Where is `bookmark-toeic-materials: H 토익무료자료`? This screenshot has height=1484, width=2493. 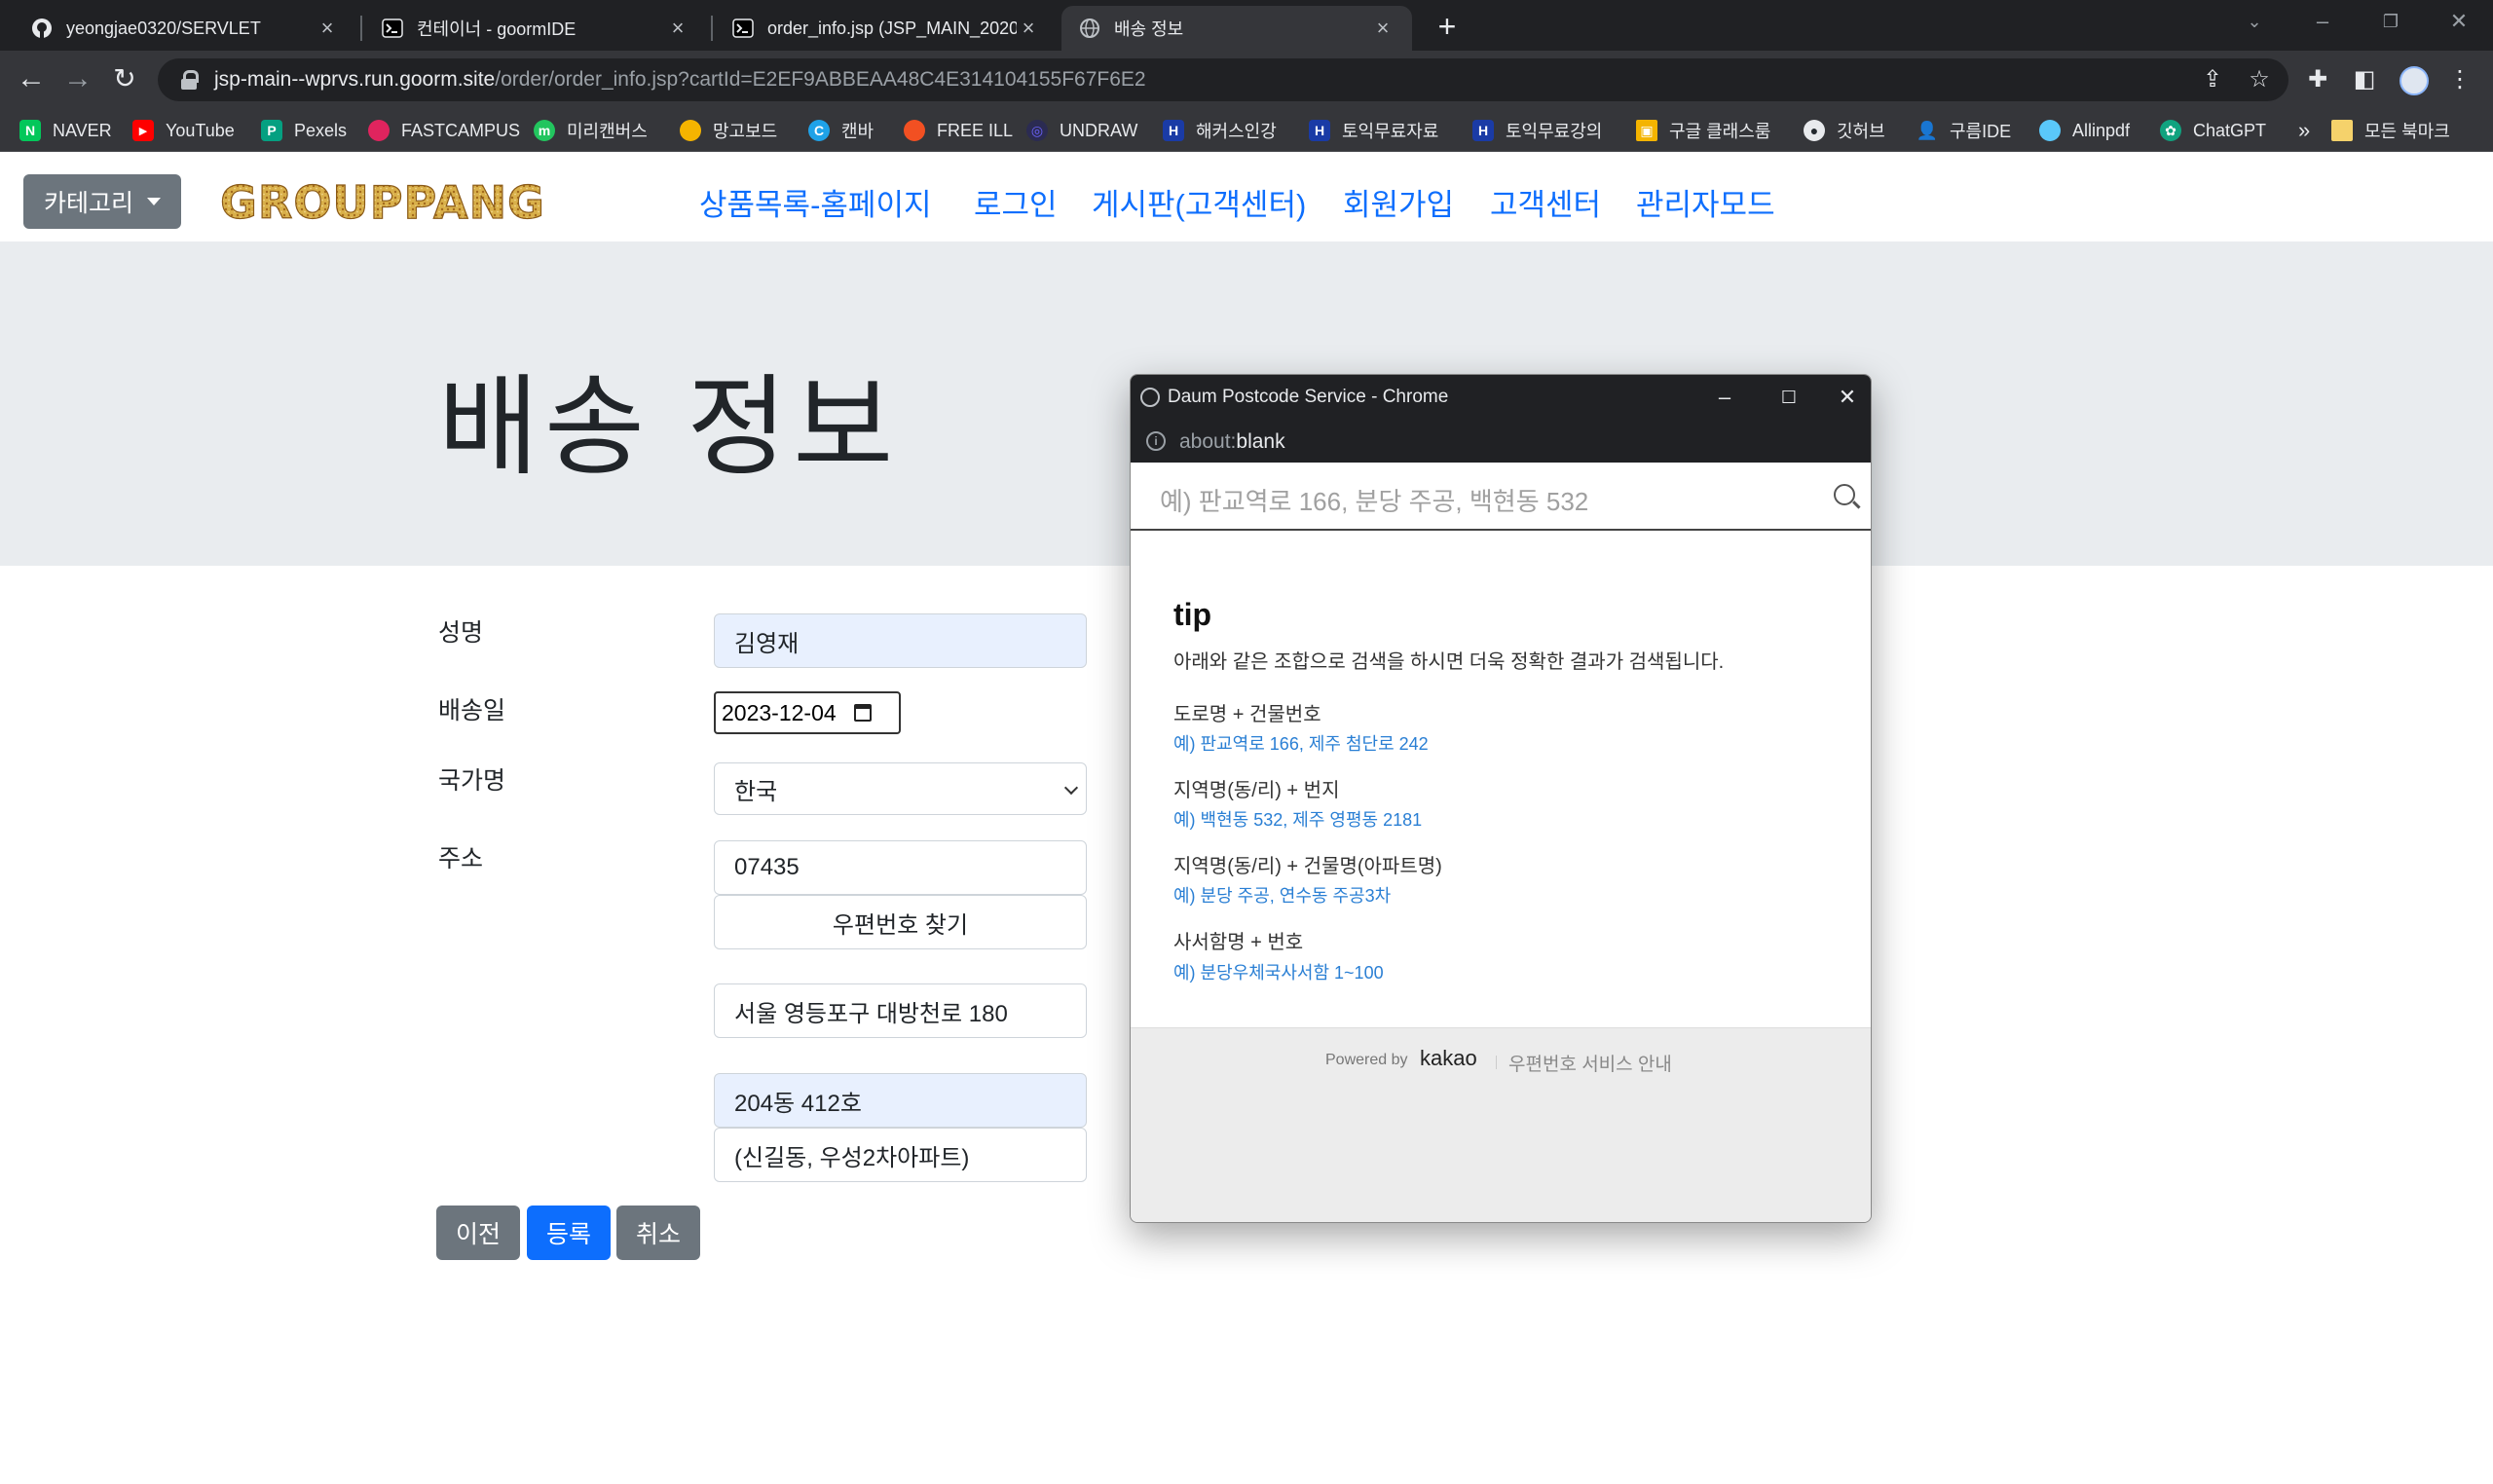
bookmark-toeic-materials: H 토익무료자료 is located at coordinates (1374, 130).